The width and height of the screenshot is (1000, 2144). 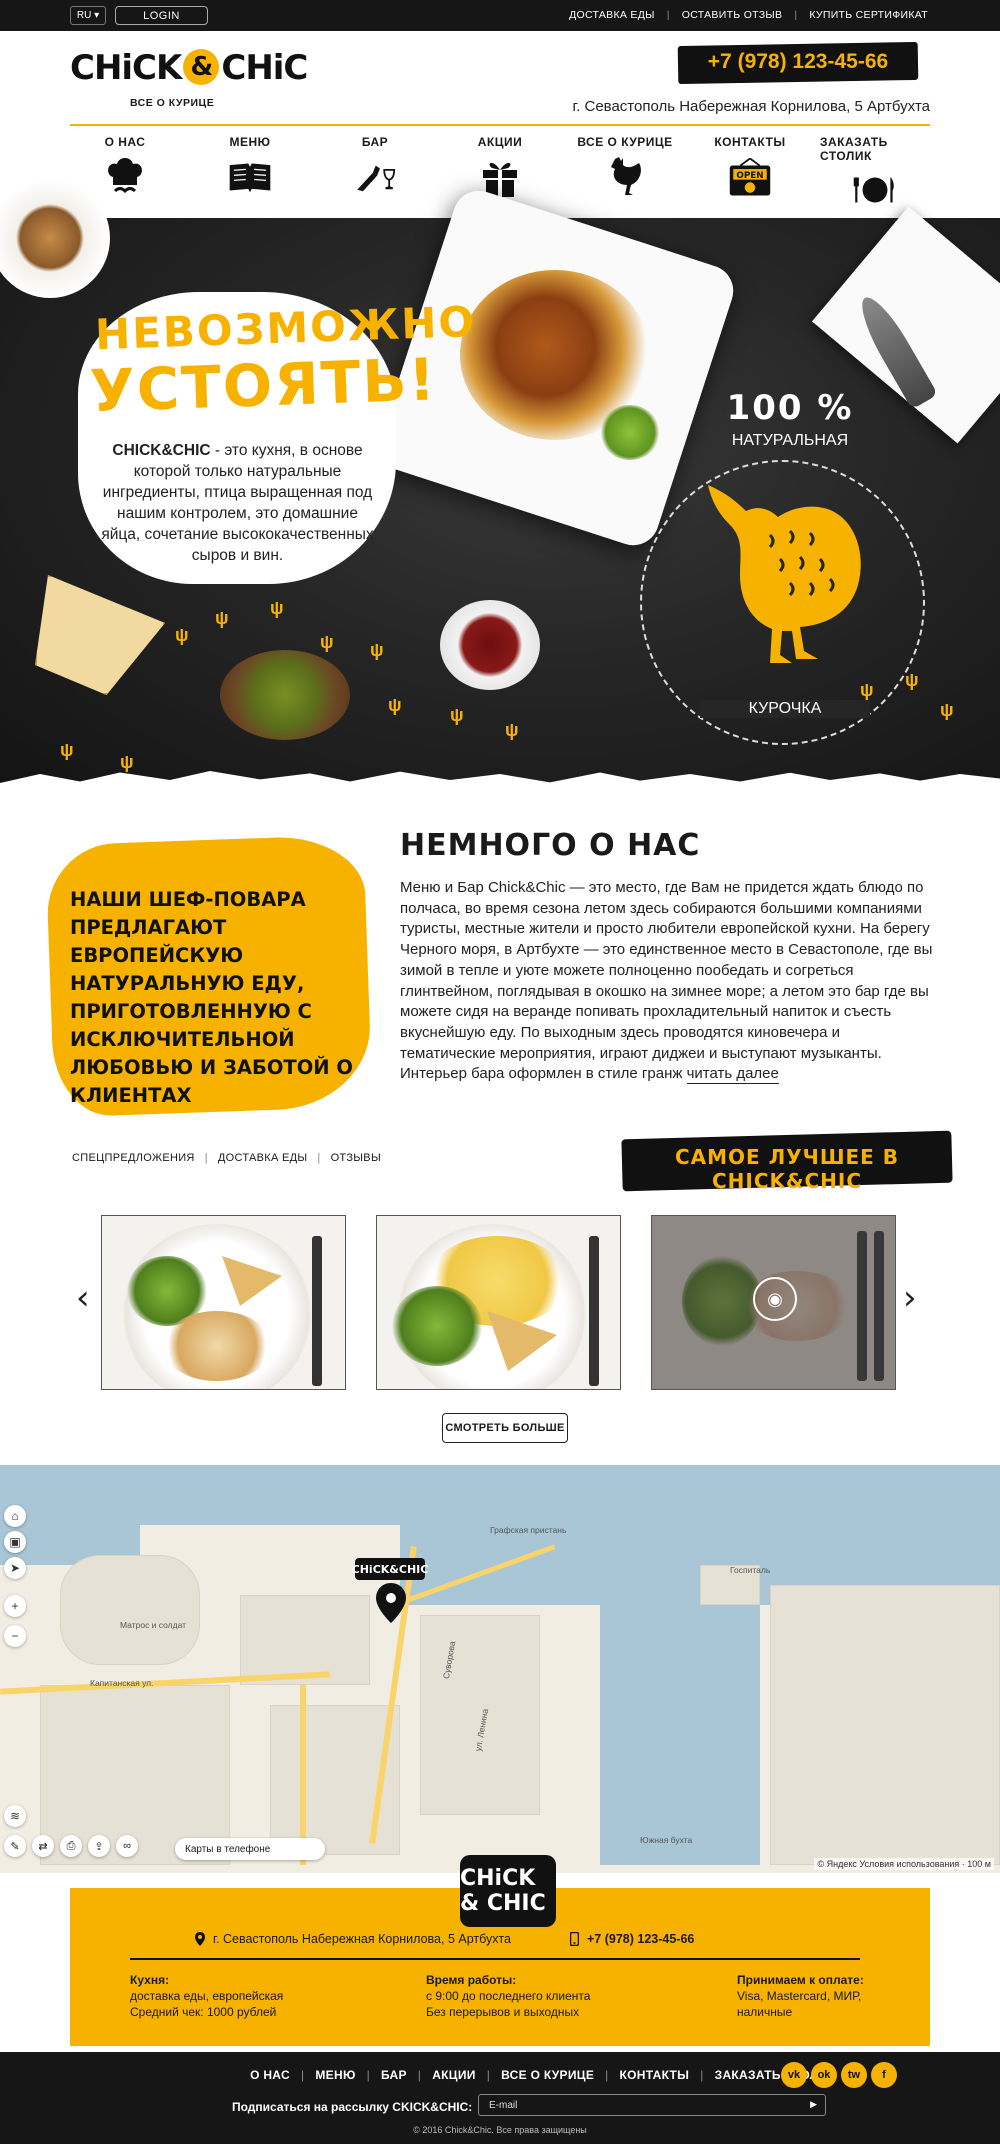 What do you see at coordinates (508, 1891) in the screenshot?
I see `footer-logo: CHiCK & CHIC` at bounding box center [508, 1891].